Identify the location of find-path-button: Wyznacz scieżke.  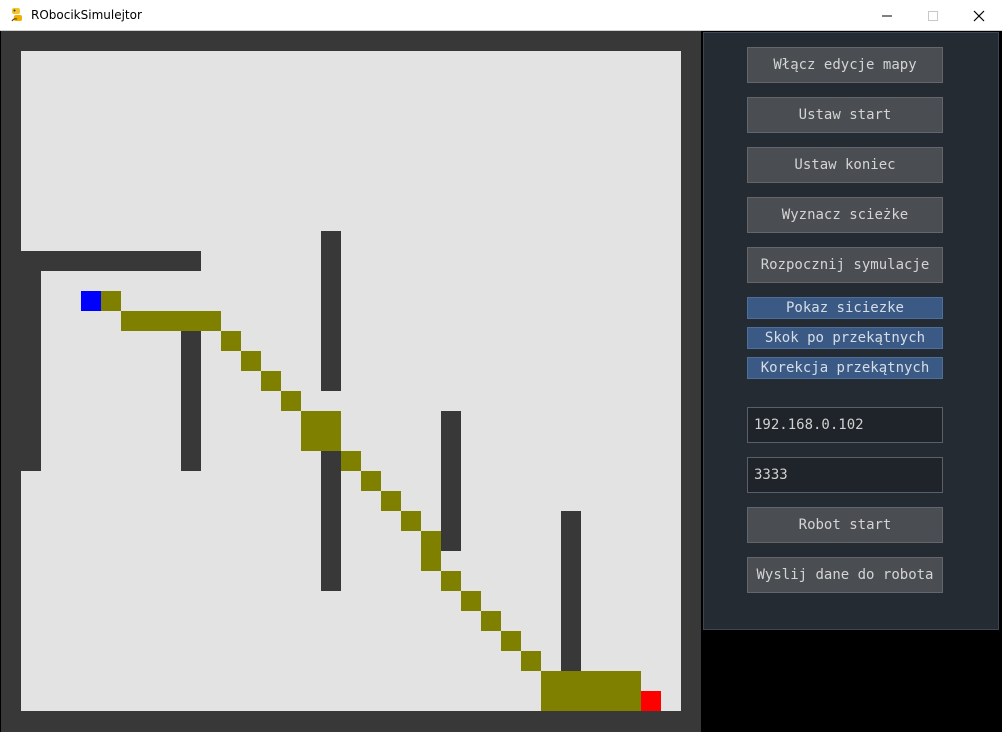
(845, 215).